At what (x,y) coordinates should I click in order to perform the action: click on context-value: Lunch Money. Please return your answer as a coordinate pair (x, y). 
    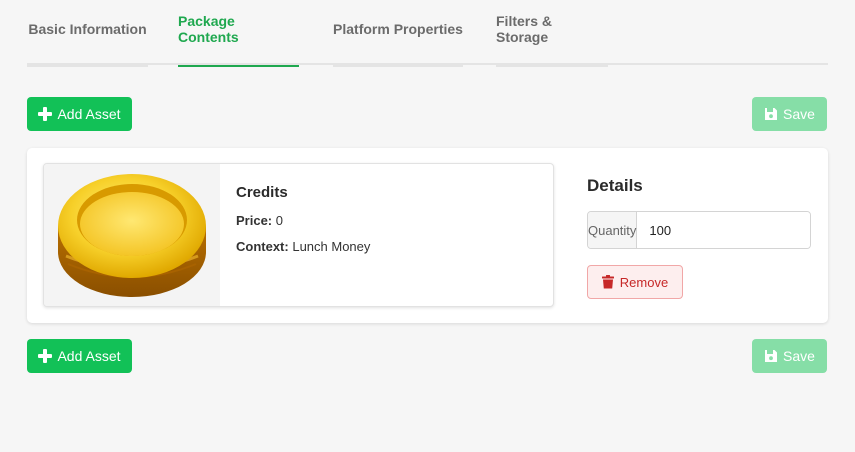
    Looking at the image, I should click on (331, 246).